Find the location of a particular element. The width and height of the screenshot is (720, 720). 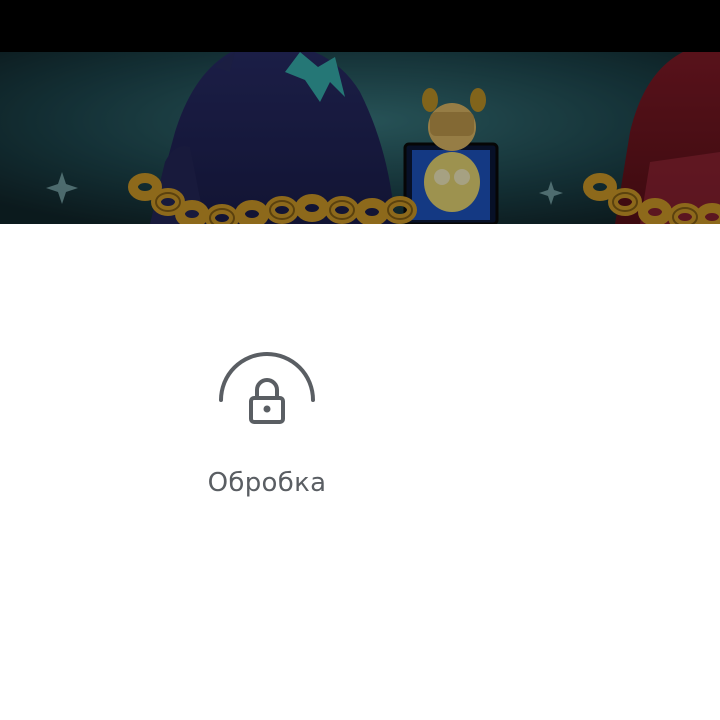

processing-label: Обробка is located at coordinates (267, 483).